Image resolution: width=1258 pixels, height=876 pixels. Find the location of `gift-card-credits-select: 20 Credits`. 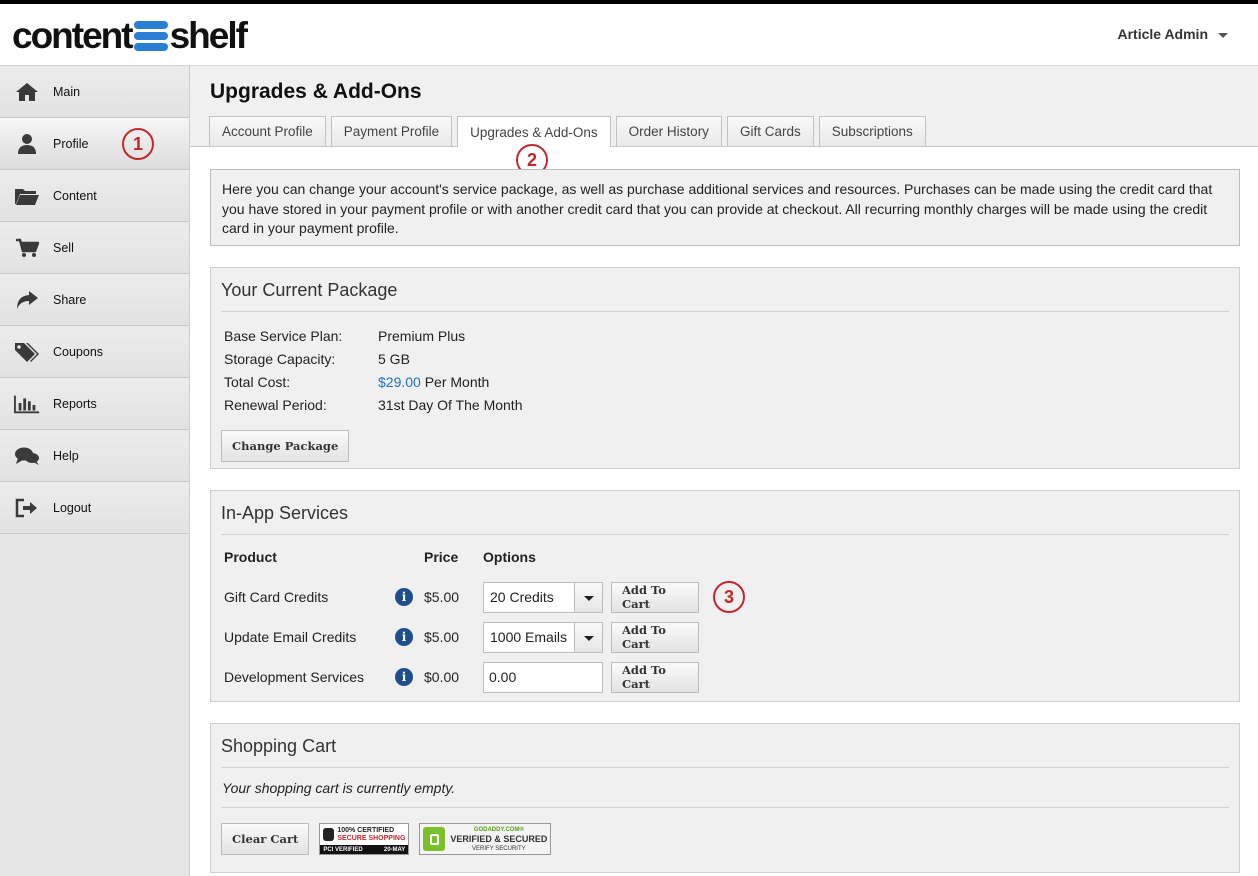

gift-card-credits-select: 20 Credits is located at coordinates (543, 597).